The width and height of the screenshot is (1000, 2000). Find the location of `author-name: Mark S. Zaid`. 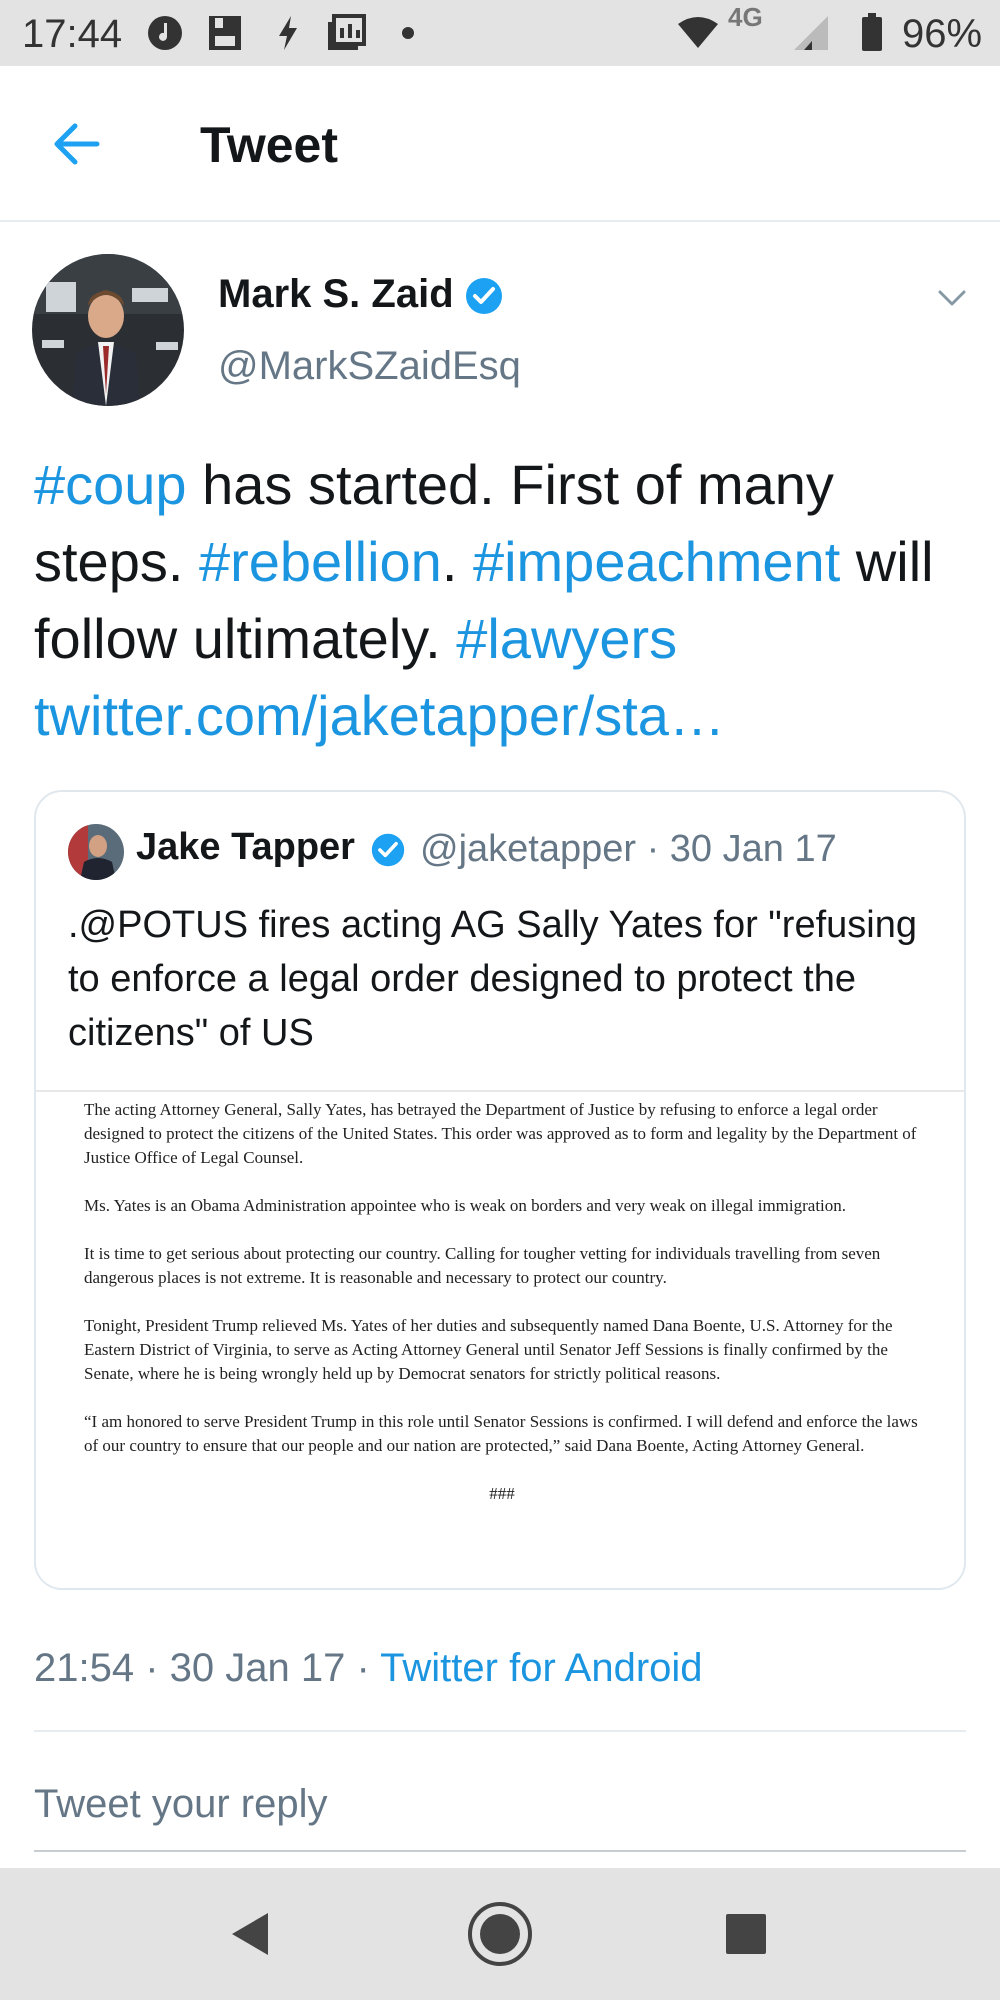

author-name: Mark S. Zaid is located at coordinates (336, 294).